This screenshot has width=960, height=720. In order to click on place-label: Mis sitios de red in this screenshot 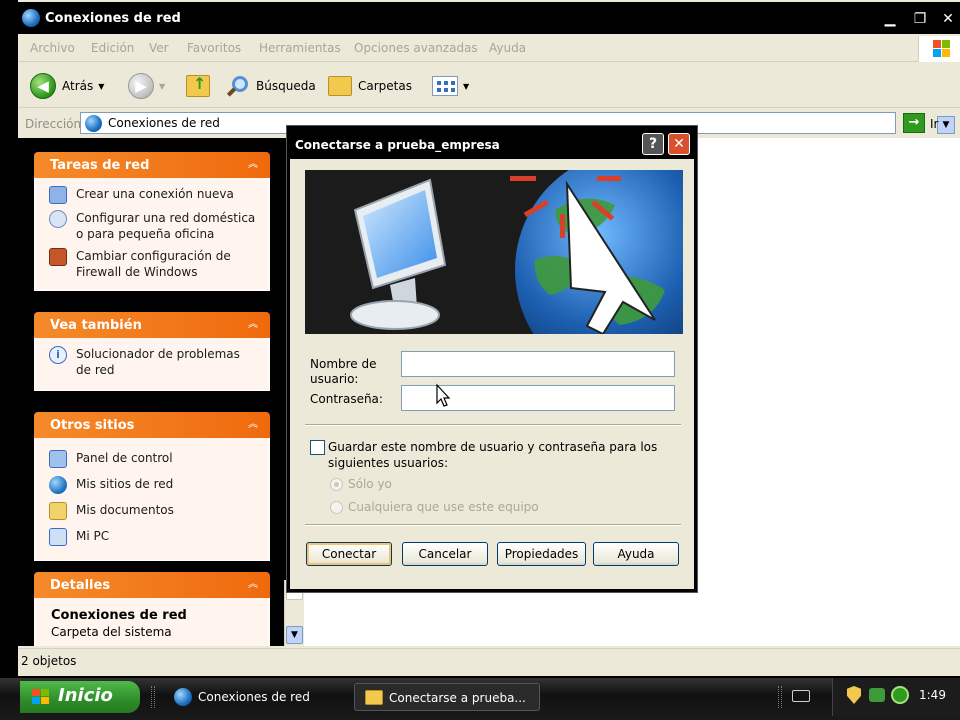, I will do `click(125, 484)`.